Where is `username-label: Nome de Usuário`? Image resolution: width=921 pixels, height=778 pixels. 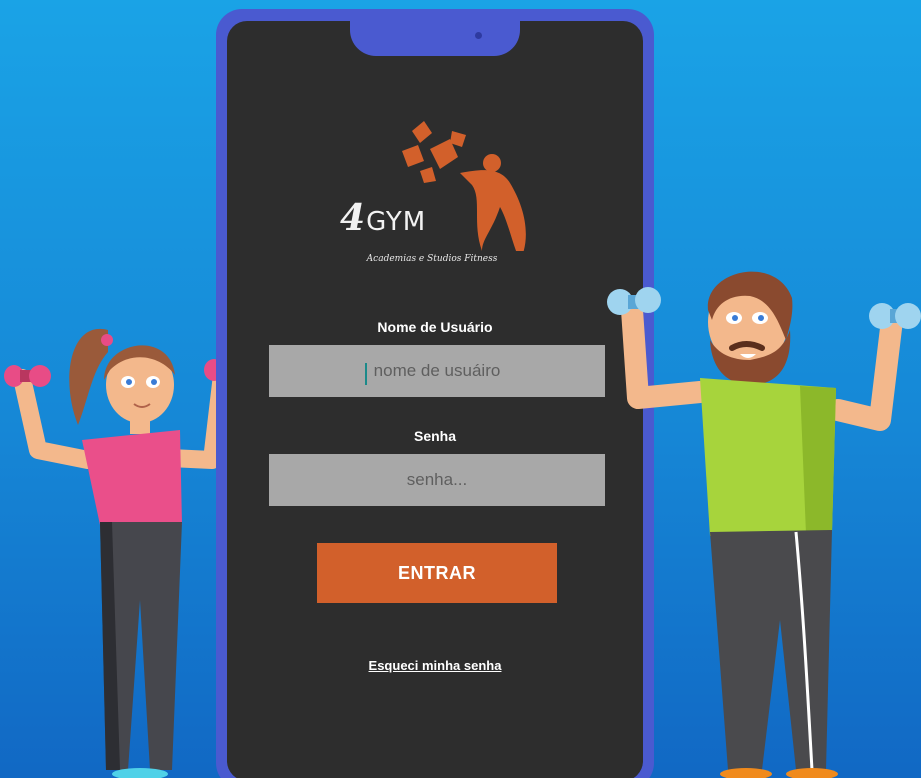 username-label: Nome de Usuário is located at coordinates (435, 327).